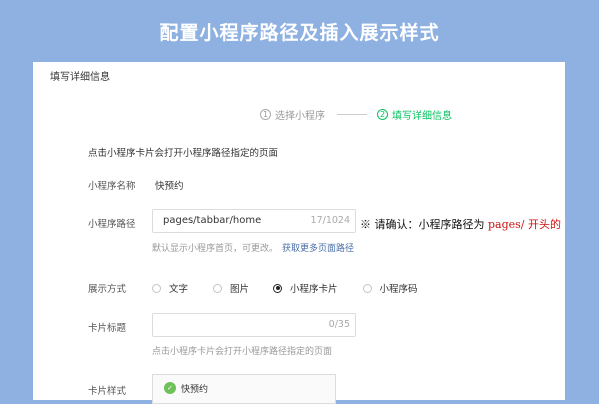 This screenshot has width=599, height=404. I want to click on step-indicator: 1 选择小程序 2 填写详细信息, so click(356, 114).